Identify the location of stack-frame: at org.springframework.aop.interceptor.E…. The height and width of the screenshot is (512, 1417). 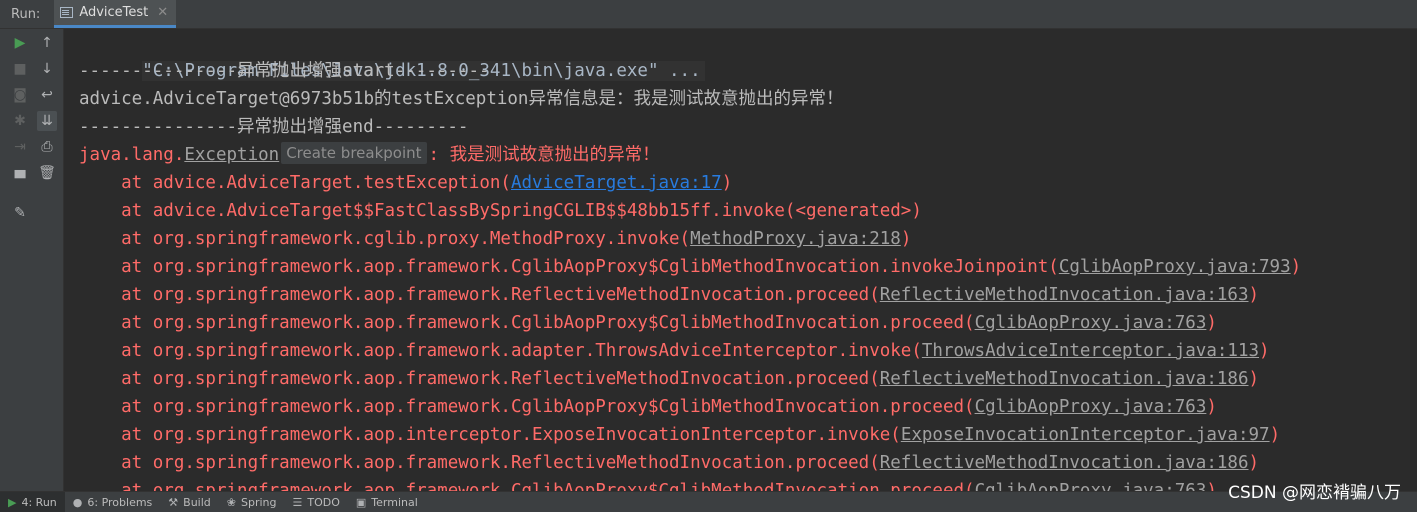
(679, 435).